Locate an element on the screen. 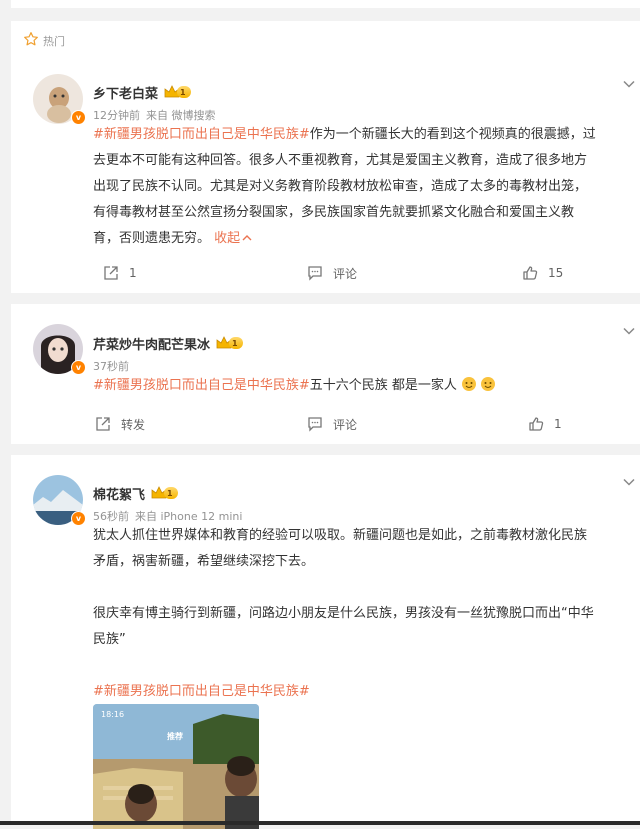 The width and height of the screenshot is (640, 829). comment-text: #新疆男孩脱口而出自己是中华民族#五十六个民族 都是一家人 is located at coordinates (363, 387).